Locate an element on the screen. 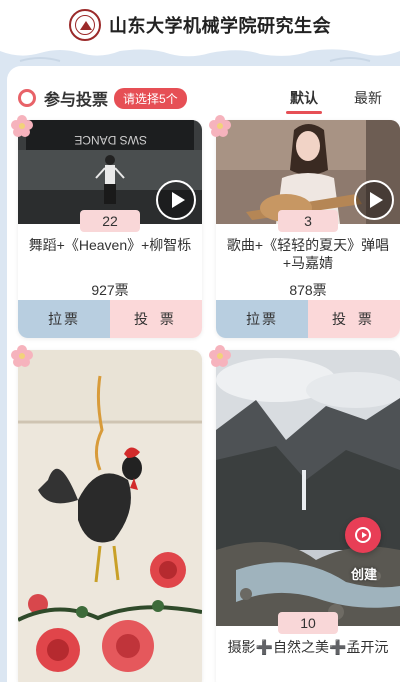 Image resolution: width=400 pixels, height=682 pixels. entry-vote-count: 927票 is located at coordinates (110, 290).